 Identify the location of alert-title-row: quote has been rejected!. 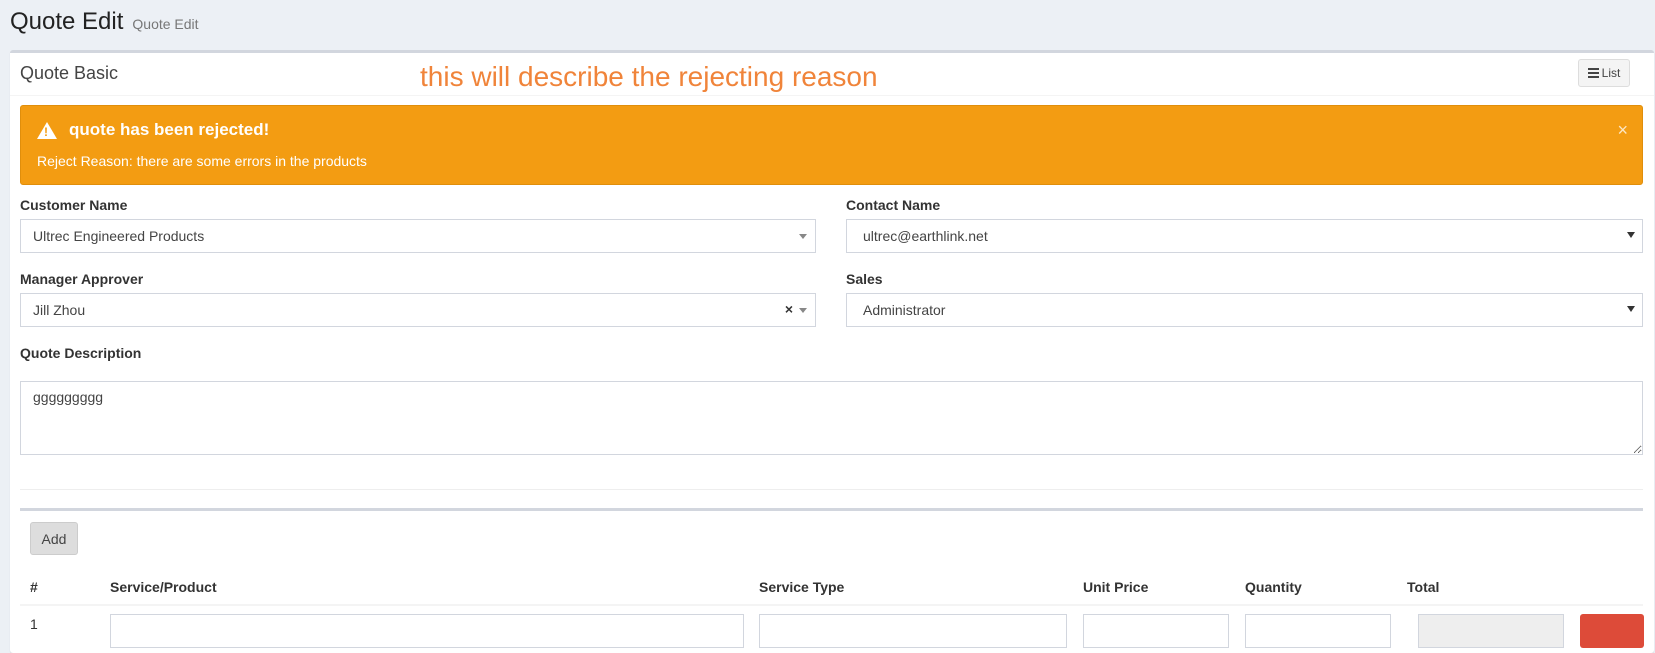
(153, 130).